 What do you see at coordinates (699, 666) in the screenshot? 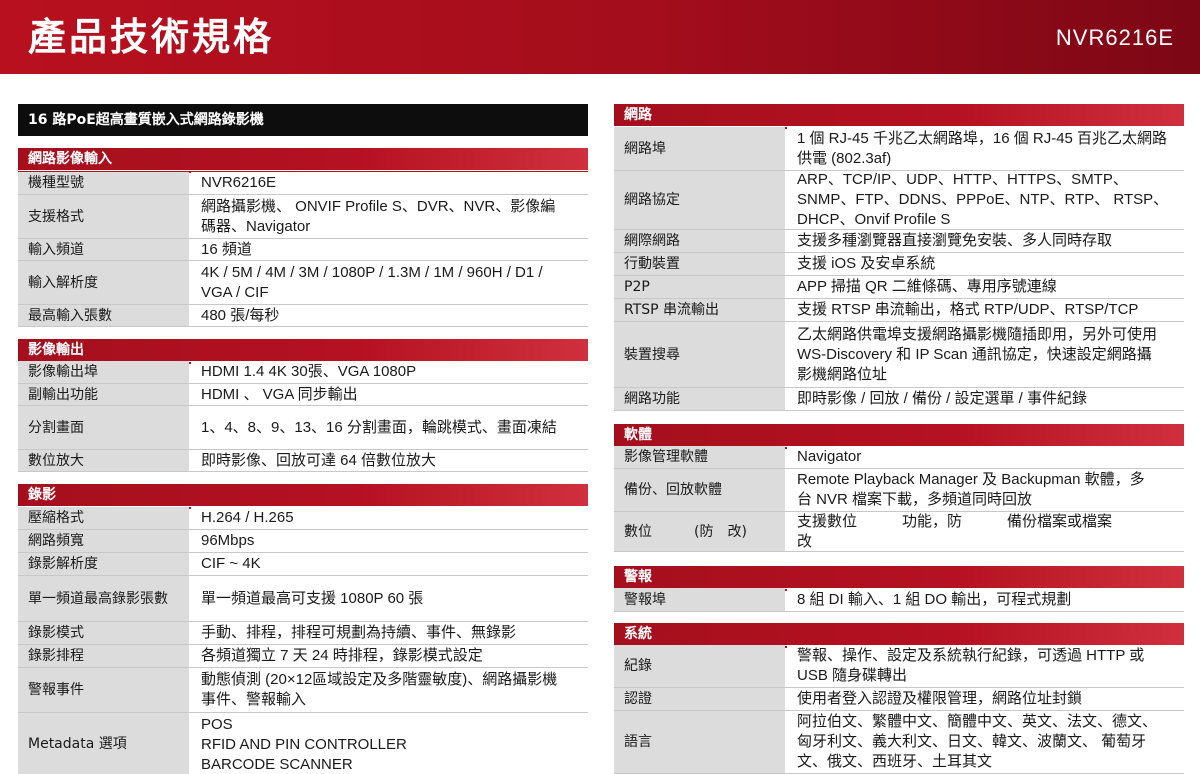
I see `spec-label: 紀錄` at bounding box center [699, 666].